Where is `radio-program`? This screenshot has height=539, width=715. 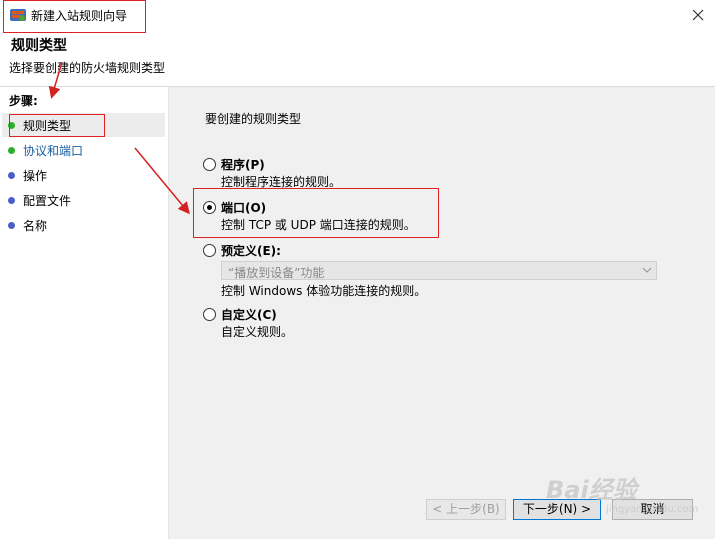 radio-program is located at coordinates (209, 164).